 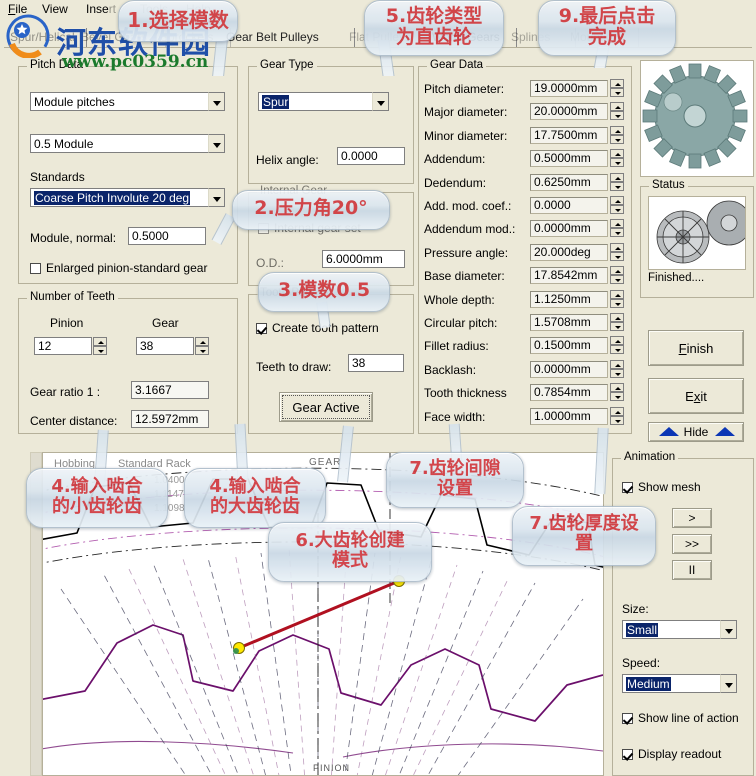 I want to click on callout-5-gear-teeth: 4.输入啮合 的大齿轮齿, so click(x=255, y=498).